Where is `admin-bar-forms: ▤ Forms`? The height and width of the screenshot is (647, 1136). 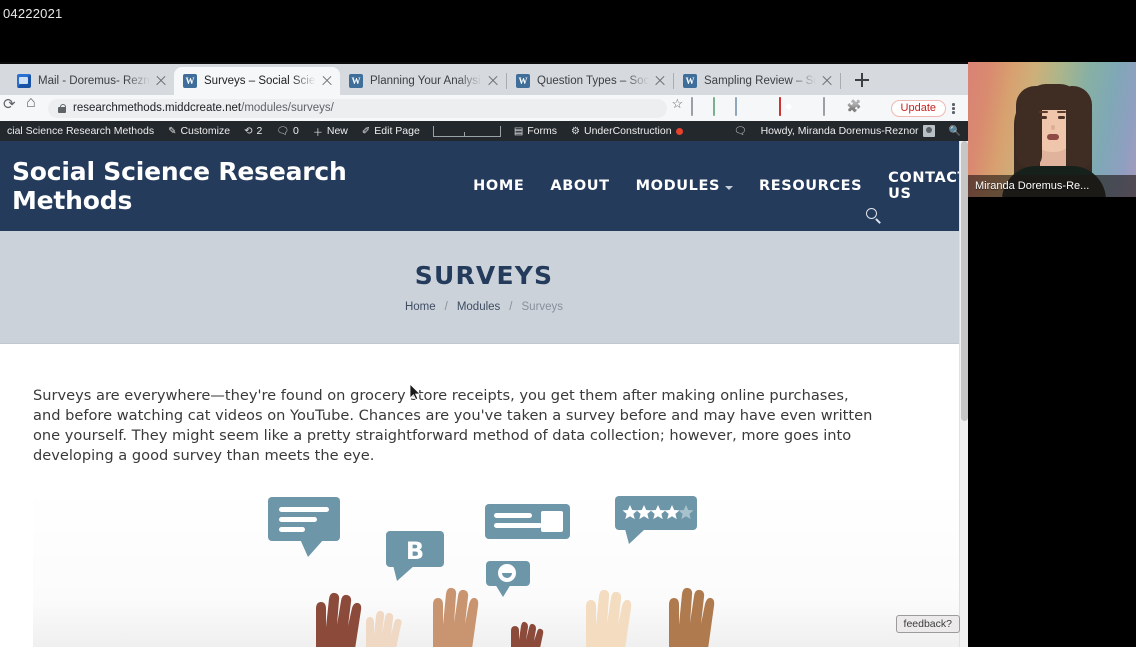
admin-bar-forms: ▤ Forms is located at coordinates (535, 131).